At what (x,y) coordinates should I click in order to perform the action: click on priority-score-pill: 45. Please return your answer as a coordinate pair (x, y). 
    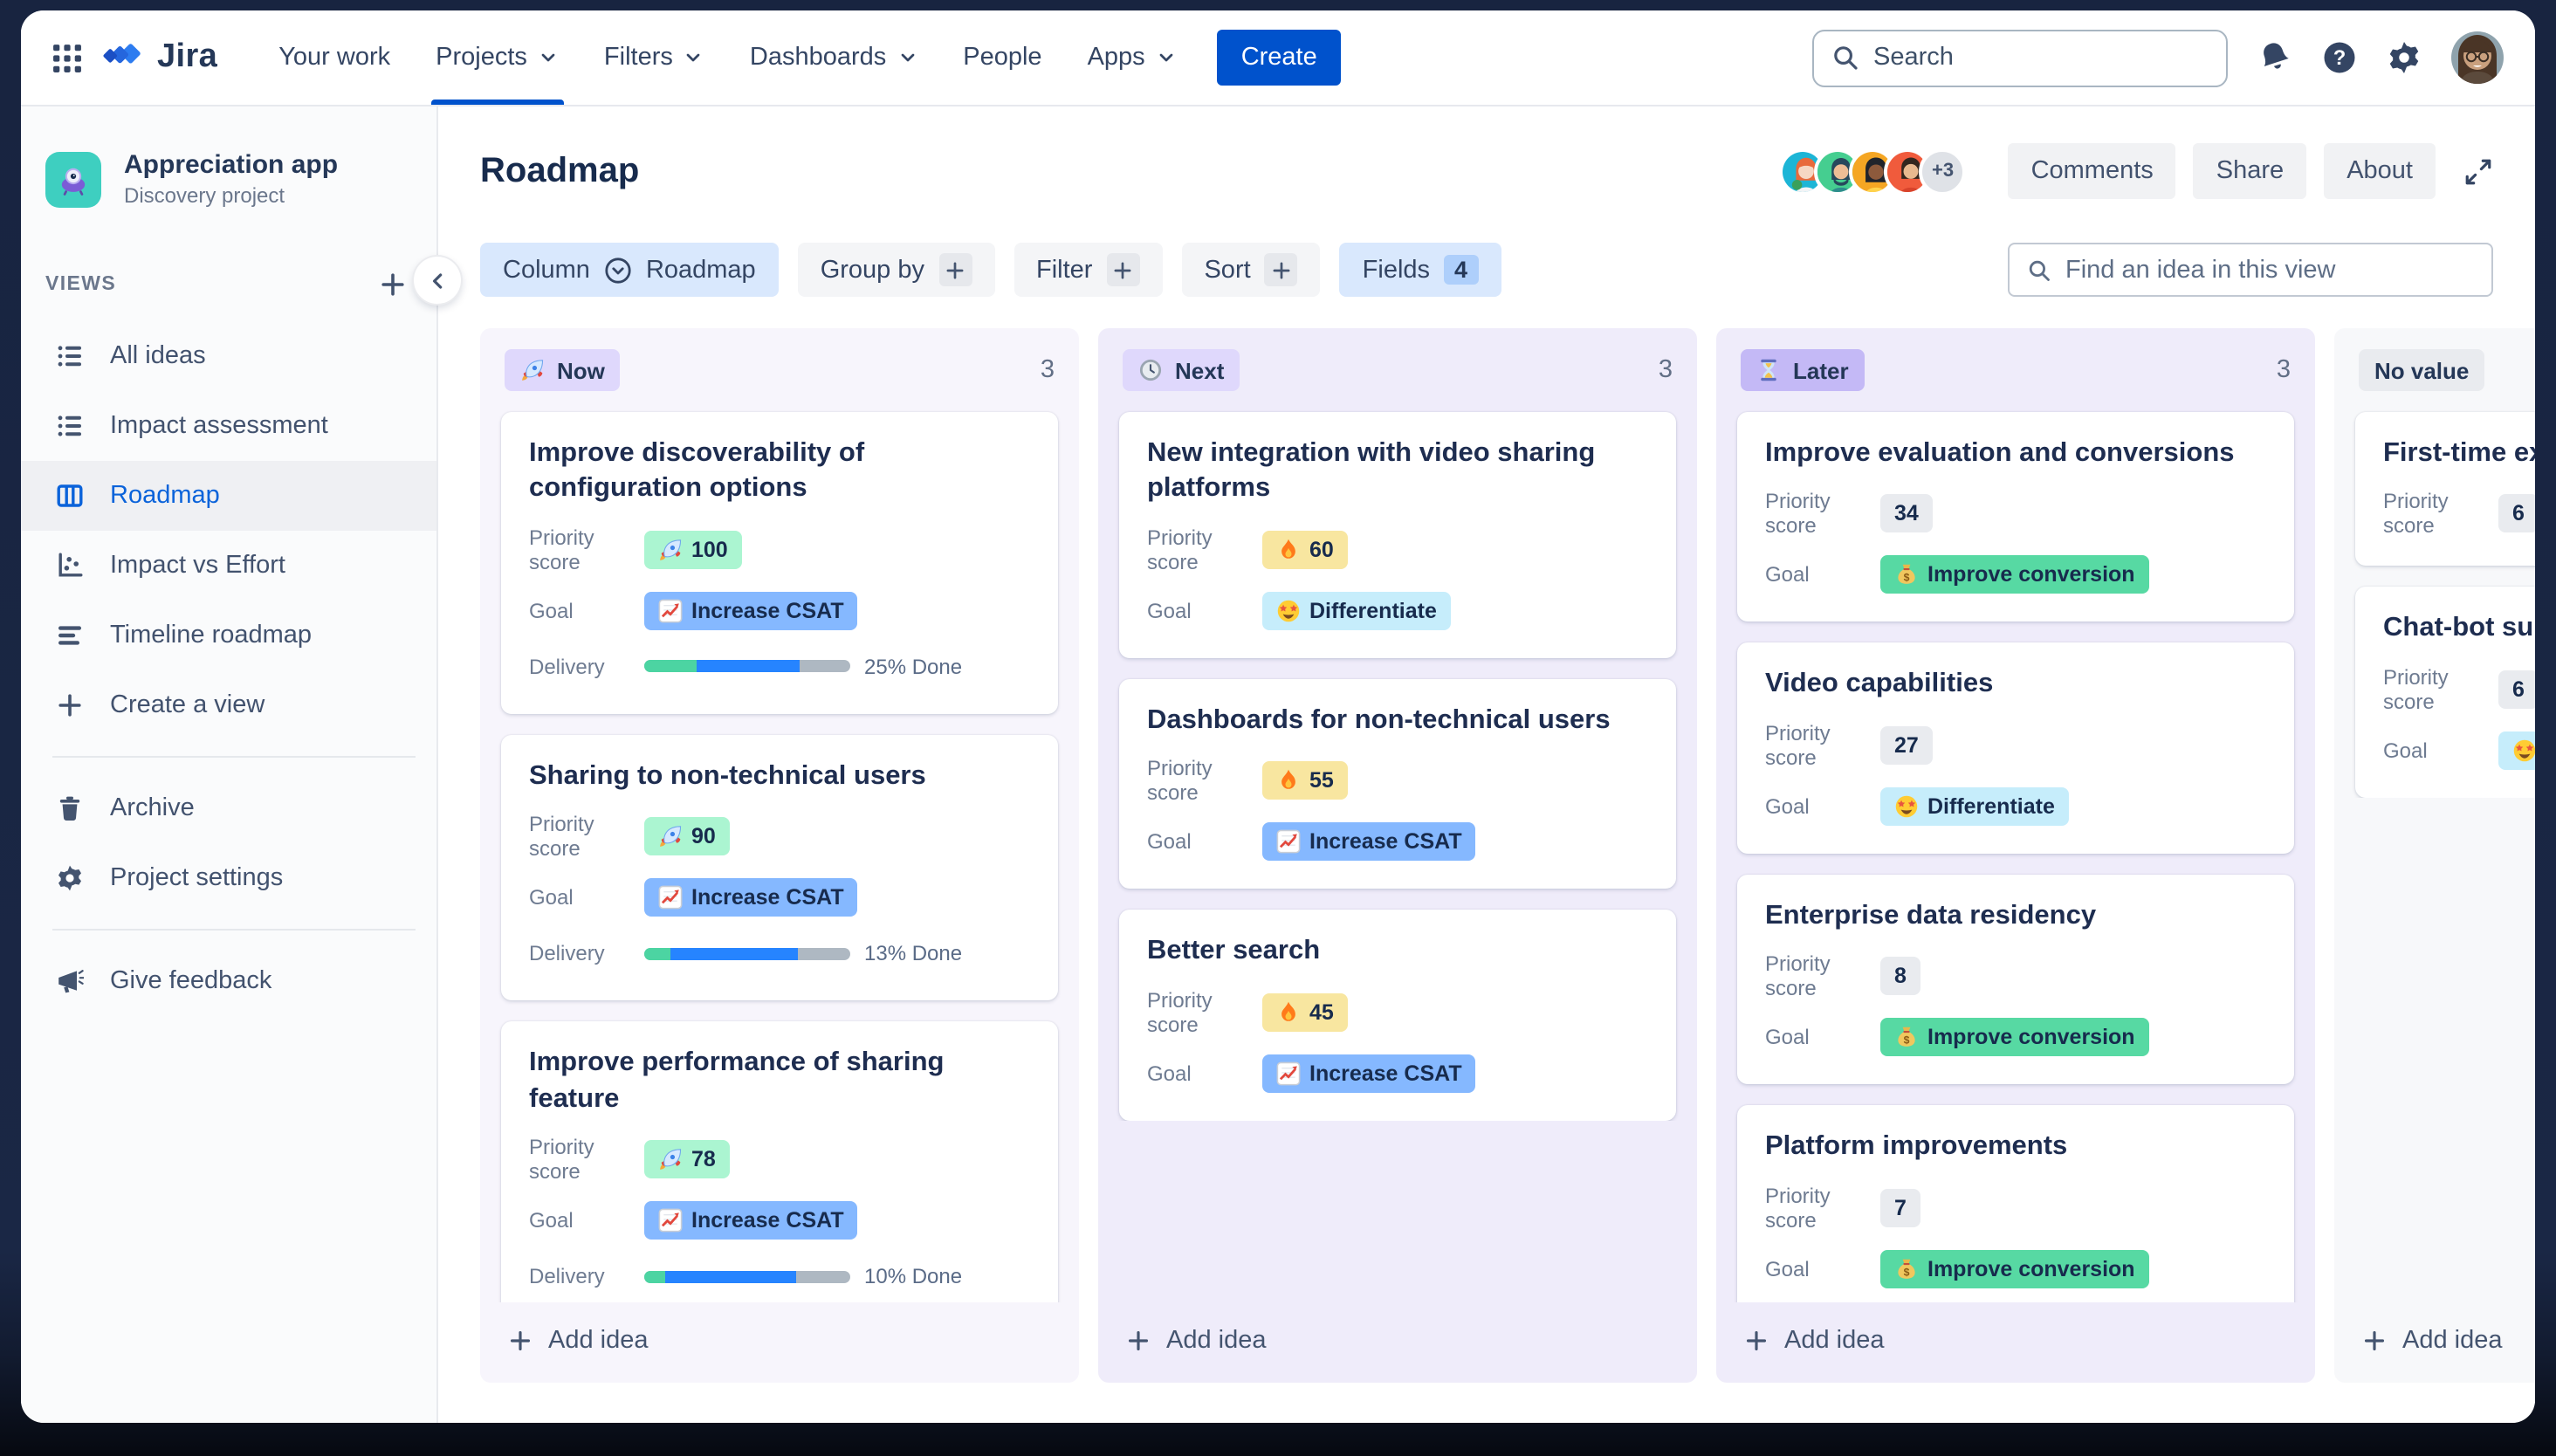
    Looking at the image, I should click on (1305, 1012).